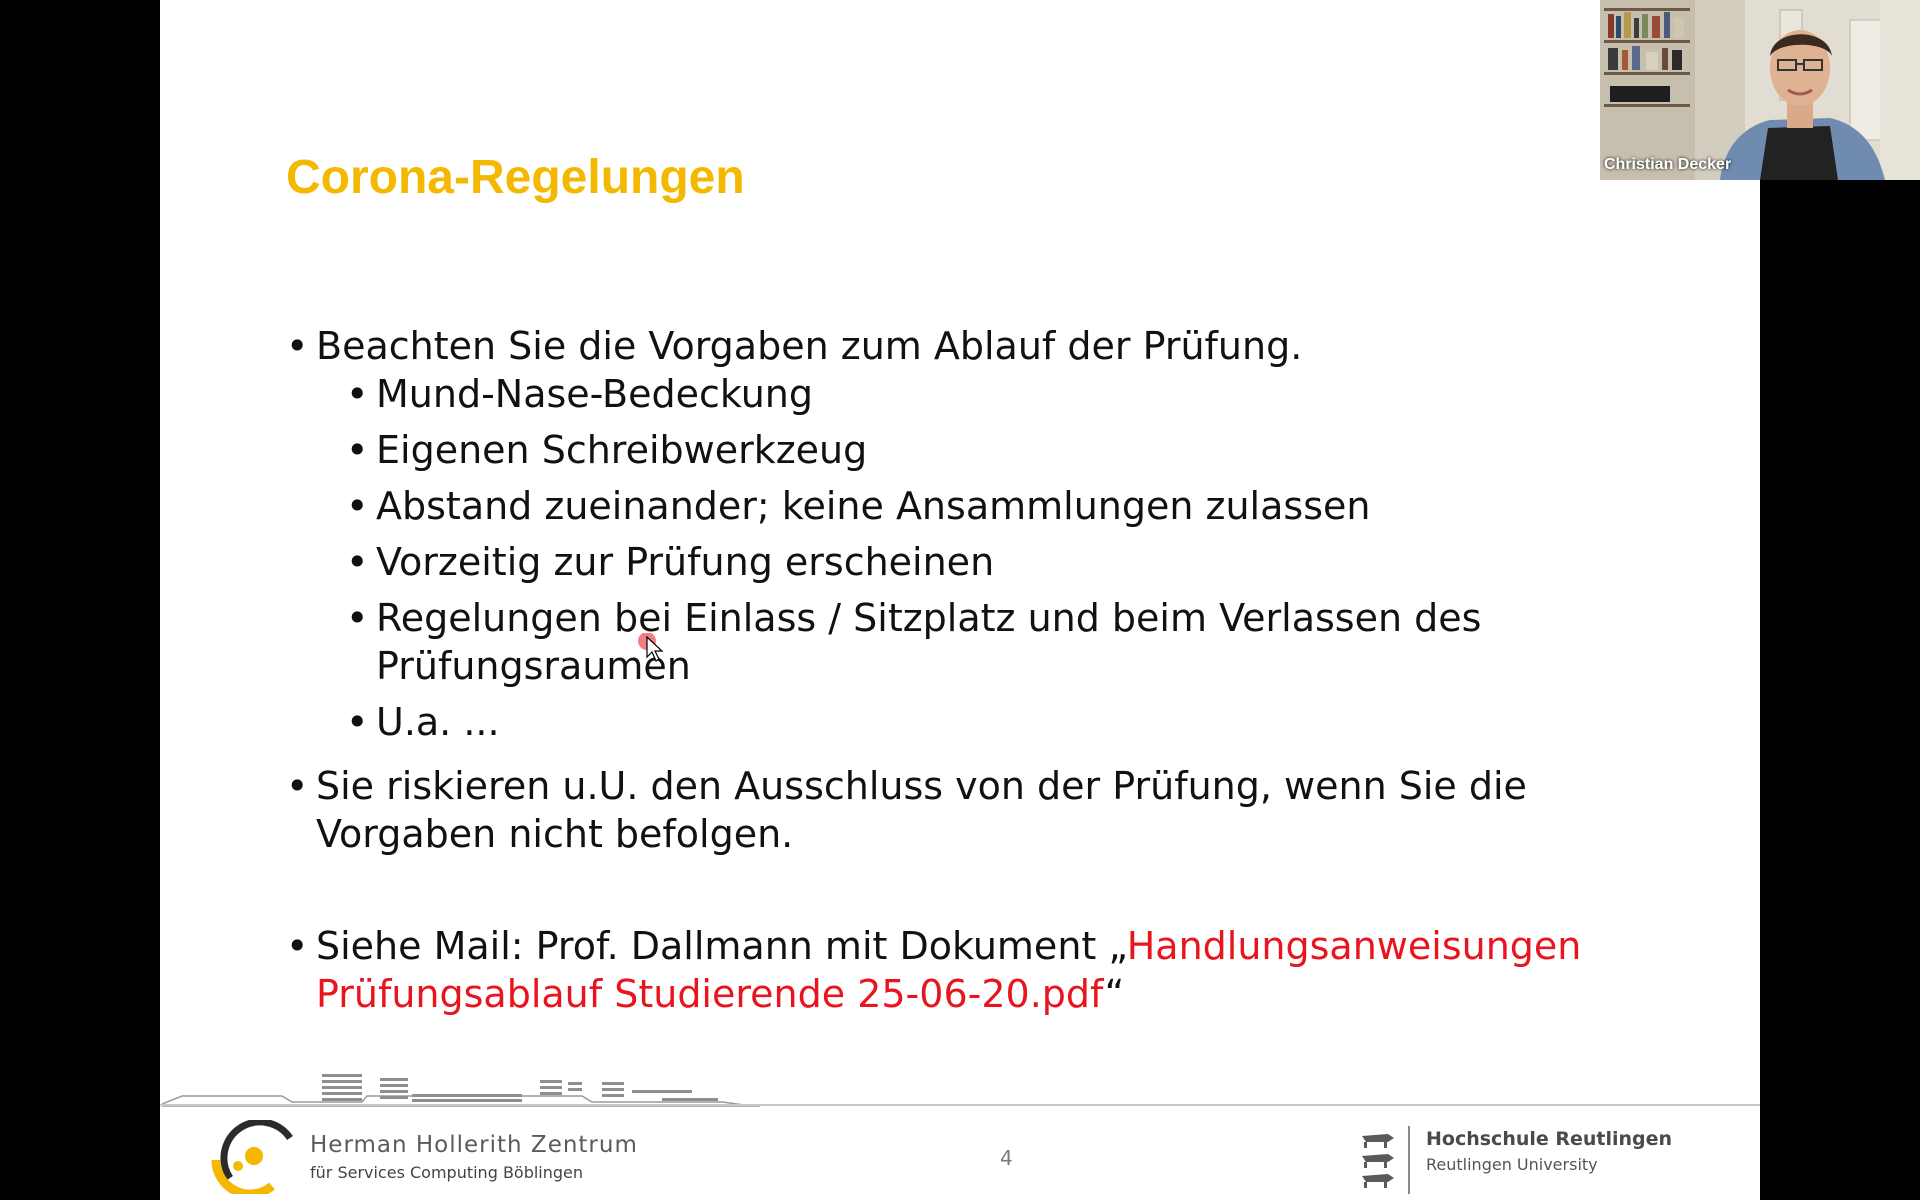 The image size is (1920, 1200). I want to click on participant-name-label: Christian Decker, so click(1668, 164).